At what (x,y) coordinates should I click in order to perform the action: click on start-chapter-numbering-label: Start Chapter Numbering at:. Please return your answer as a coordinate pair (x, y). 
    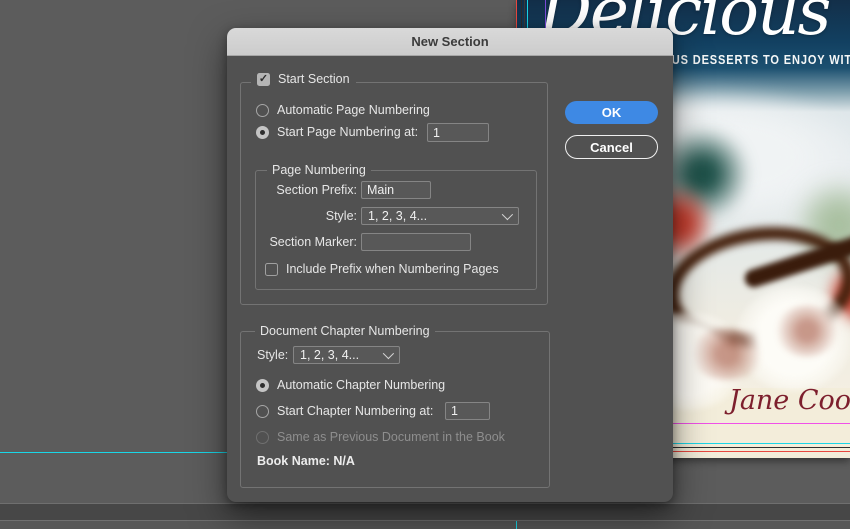
    Looking at the image, I should click on (355, 411).